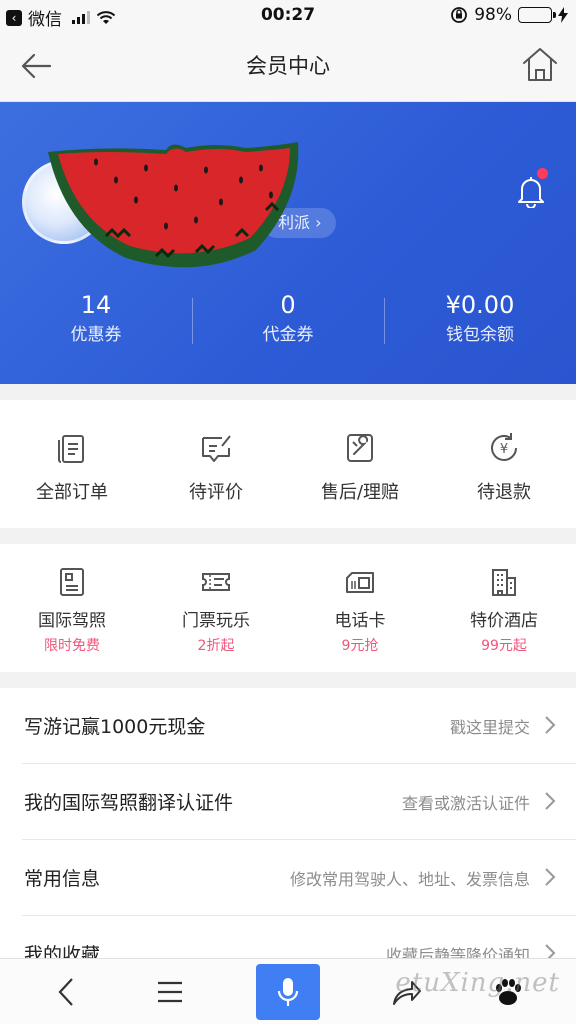  Describe the element at coordinates (115, 727) in the screenshot. I see `list-title: 写游记赢1000元现金` at that location.